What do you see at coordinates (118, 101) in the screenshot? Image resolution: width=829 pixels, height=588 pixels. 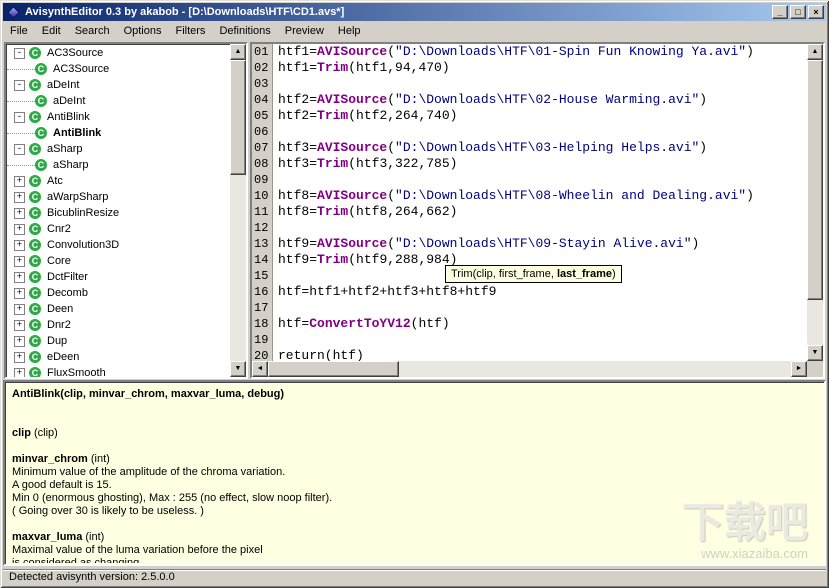 I see `tree-item-aDeInt: CaDeInt` at bounding box center [118, 101].